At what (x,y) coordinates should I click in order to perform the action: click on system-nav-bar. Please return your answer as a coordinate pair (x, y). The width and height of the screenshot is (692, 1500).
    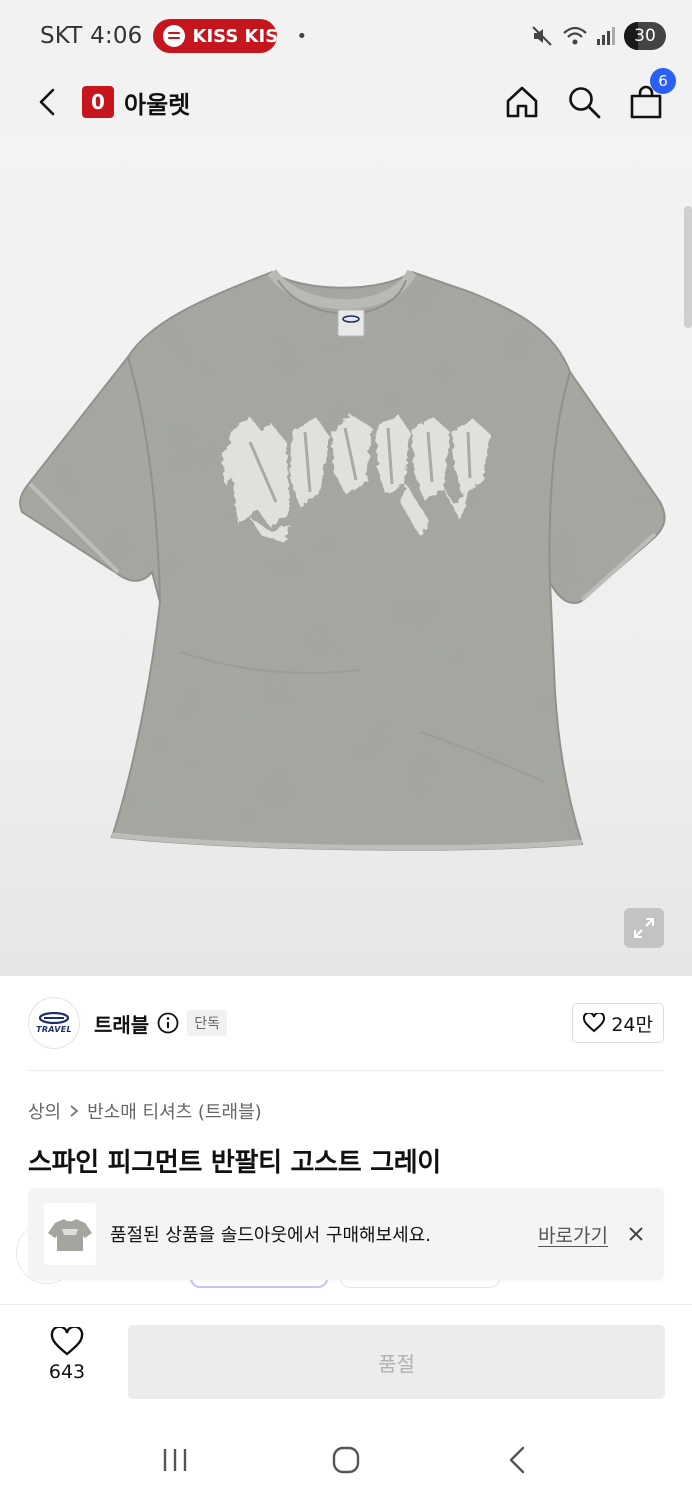
    Looking at the image, I should click on (346, 1460).